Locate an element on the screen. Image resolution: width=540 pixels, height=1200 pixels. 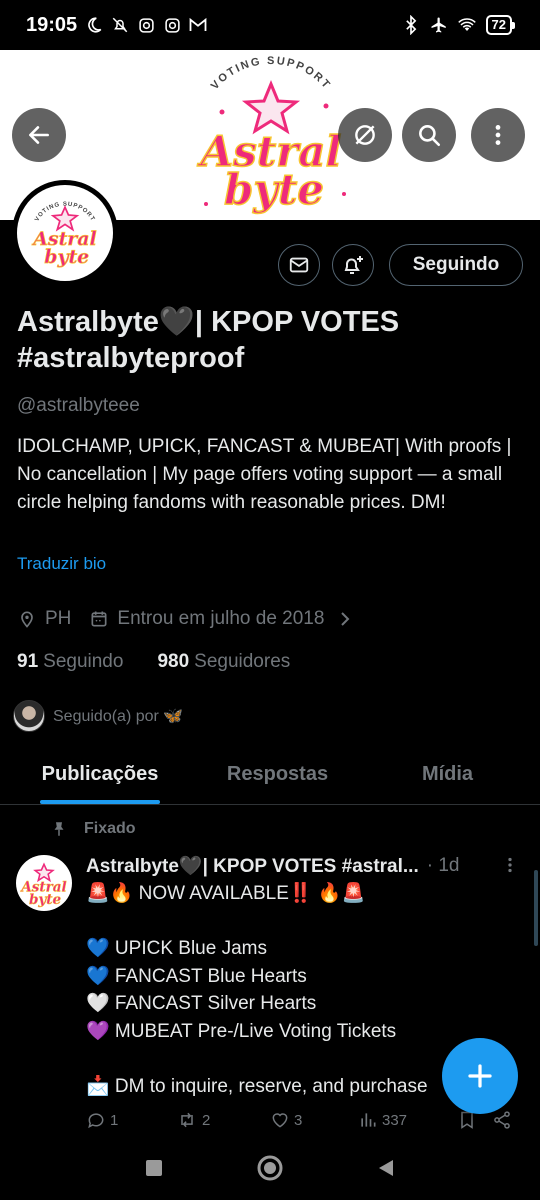
compose-button is located at coordinates (480, 1076).